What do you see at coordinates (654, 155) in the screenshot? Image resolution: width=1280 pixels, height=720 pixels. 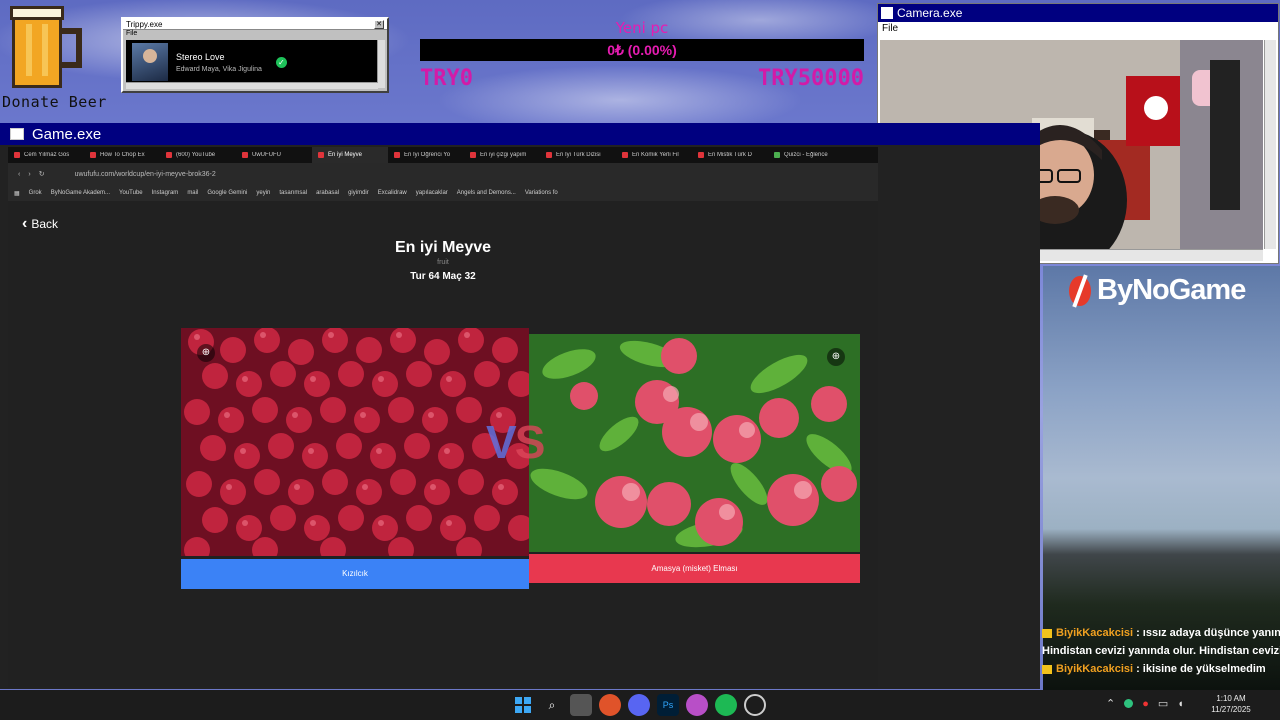 I see `browser-tab: En Komik Yerli Fil` at bounding box center [654, 155].